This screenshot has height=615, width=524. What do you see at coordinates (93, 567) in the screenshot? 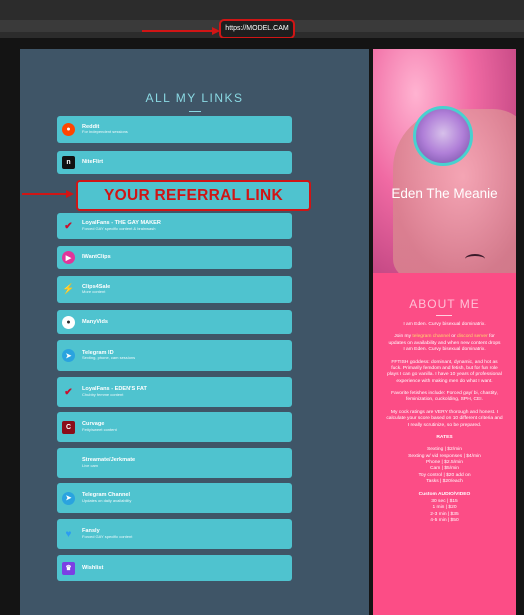
I see `link-title: Wishlist` at bounding box center [93, 567].